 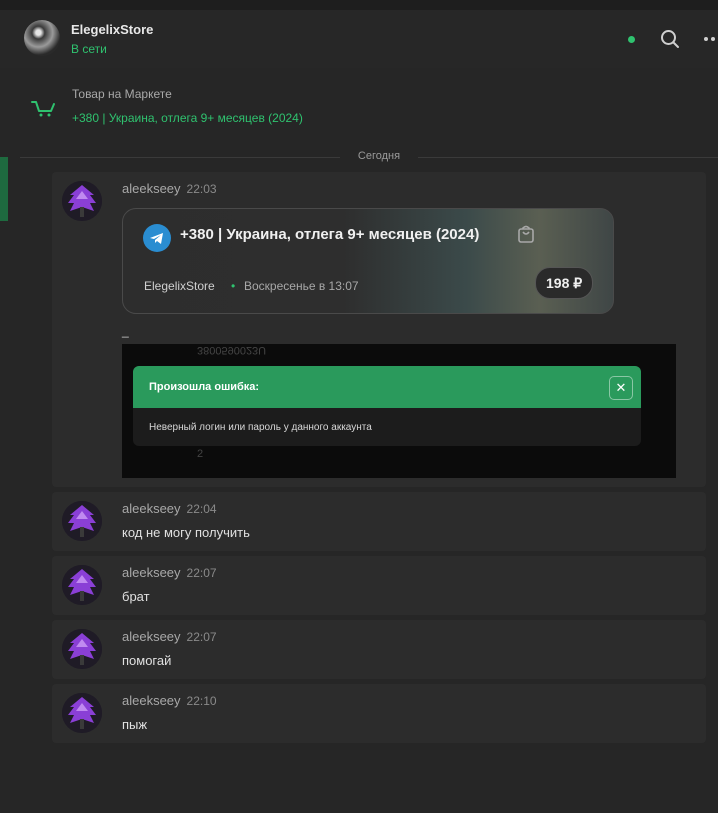 I want to click on product-bar, so click(x=359, y=108).